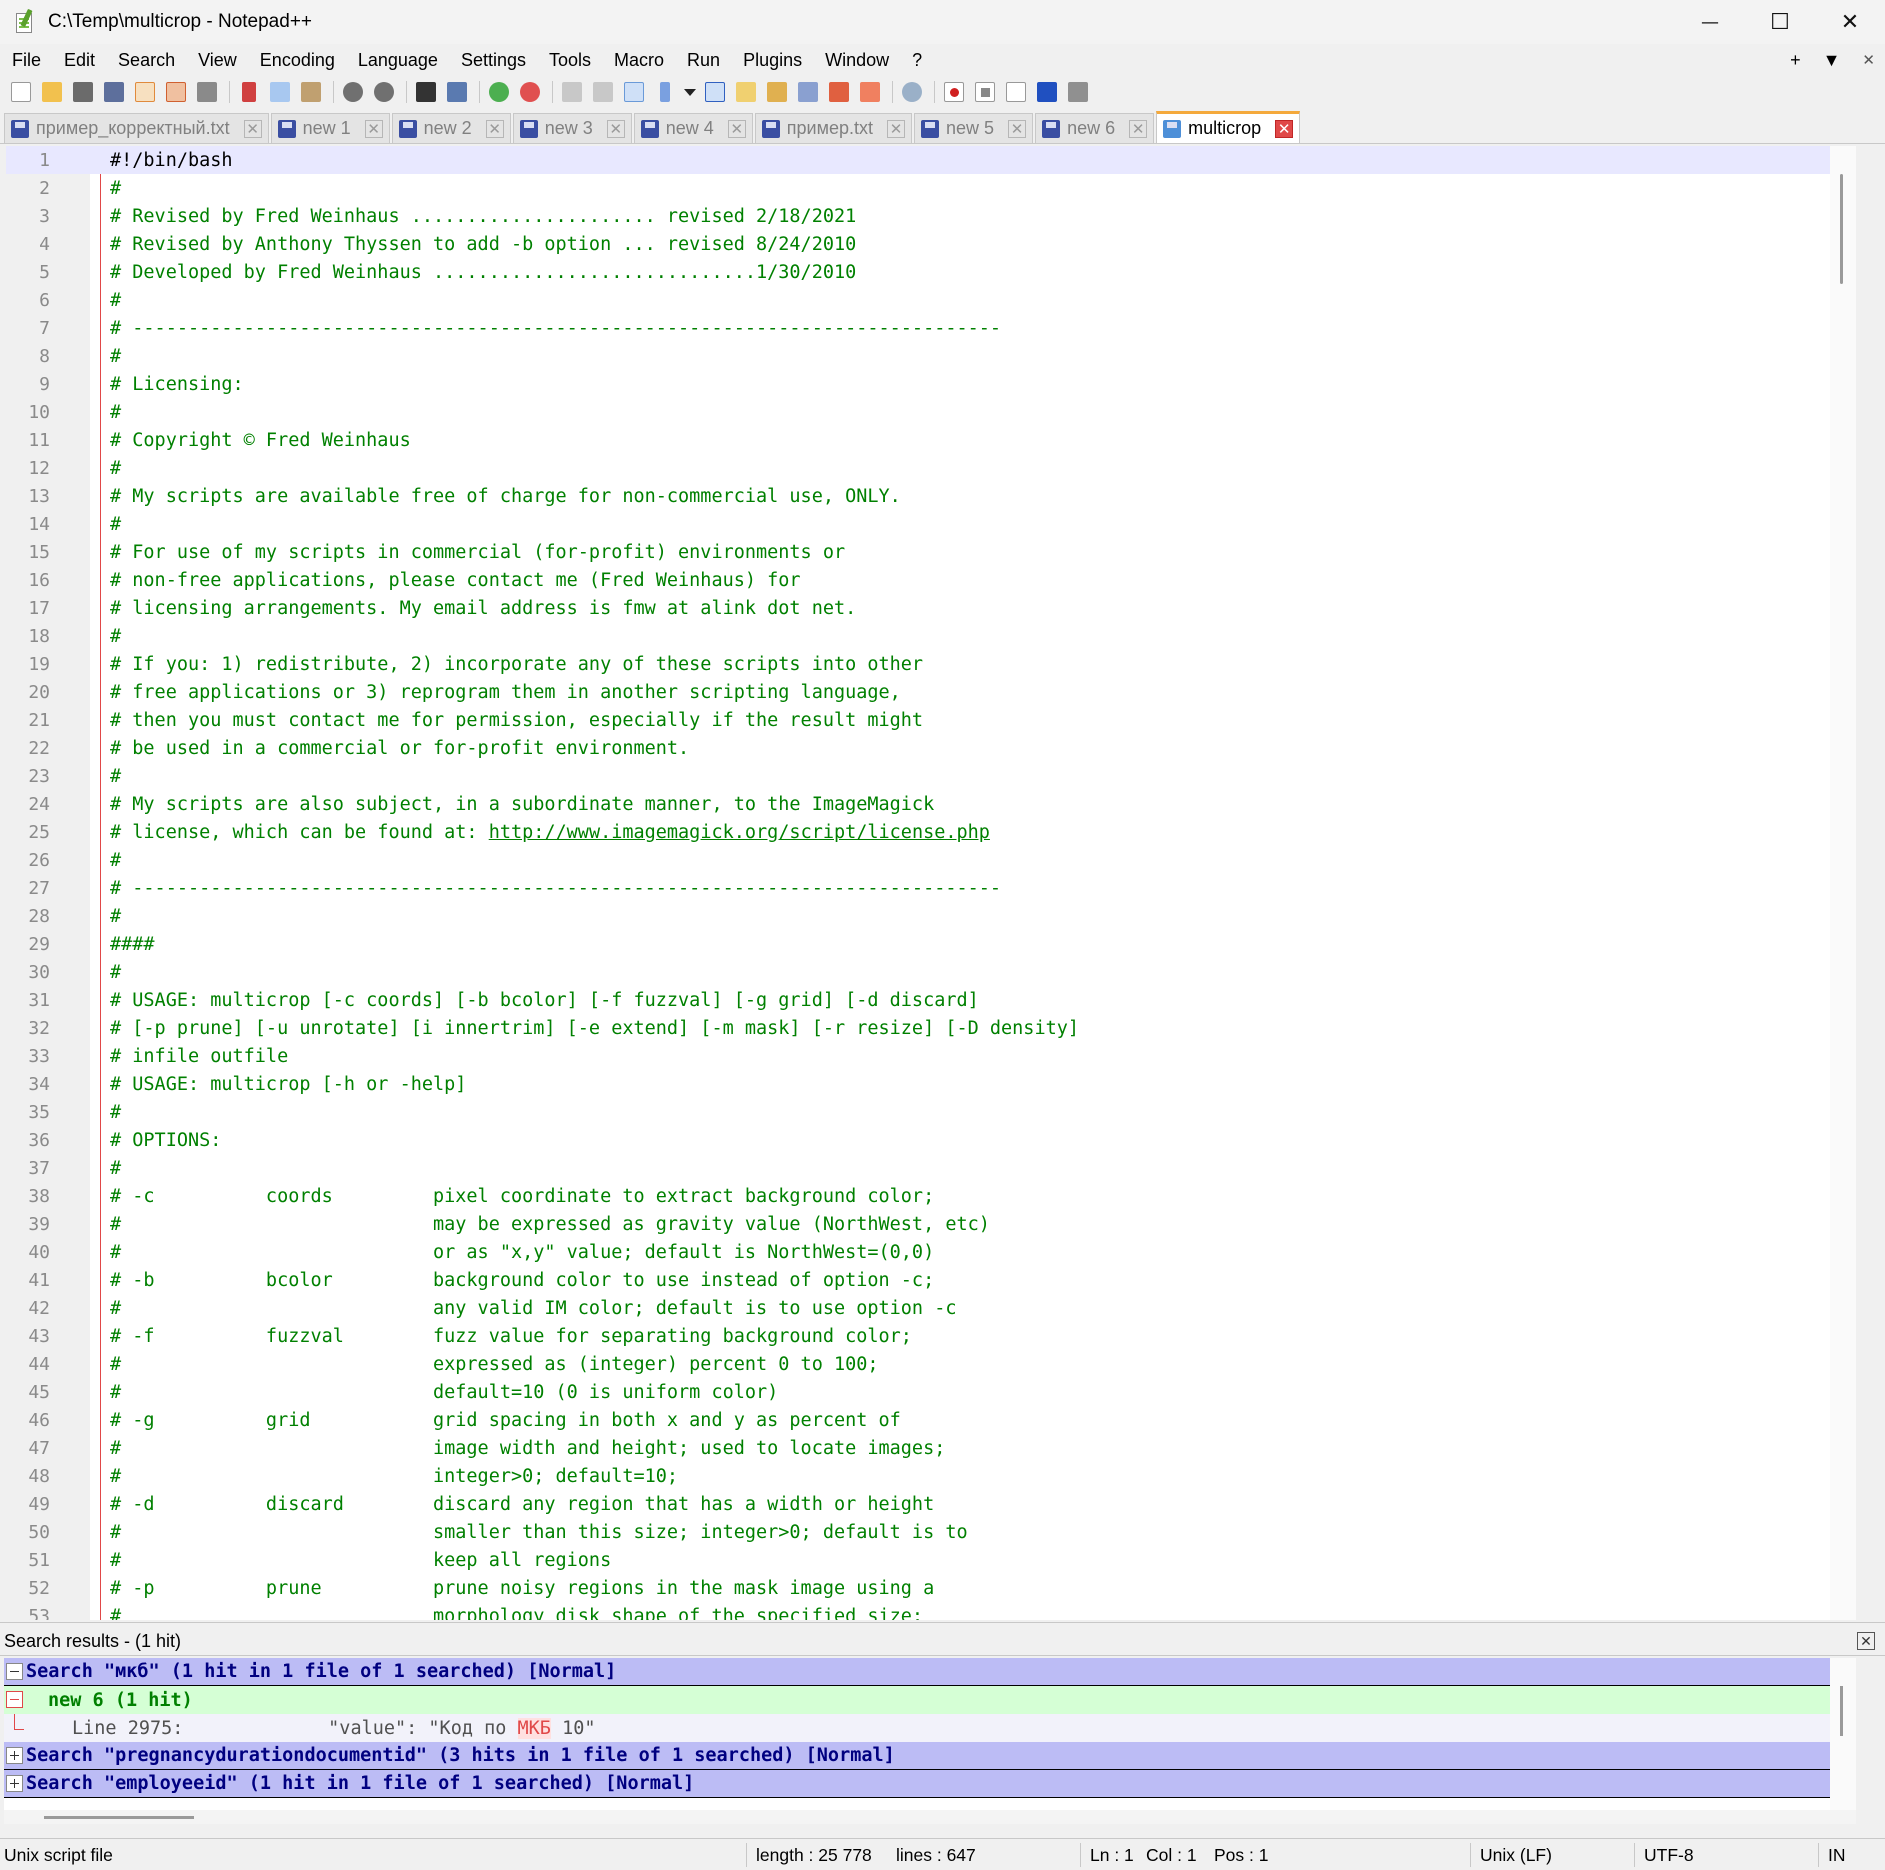 This screenshot has height=1870, width=1885. Describe the element at coordinates (1078, 92) in the screenshot. I see `save-macro-icon` at that location.